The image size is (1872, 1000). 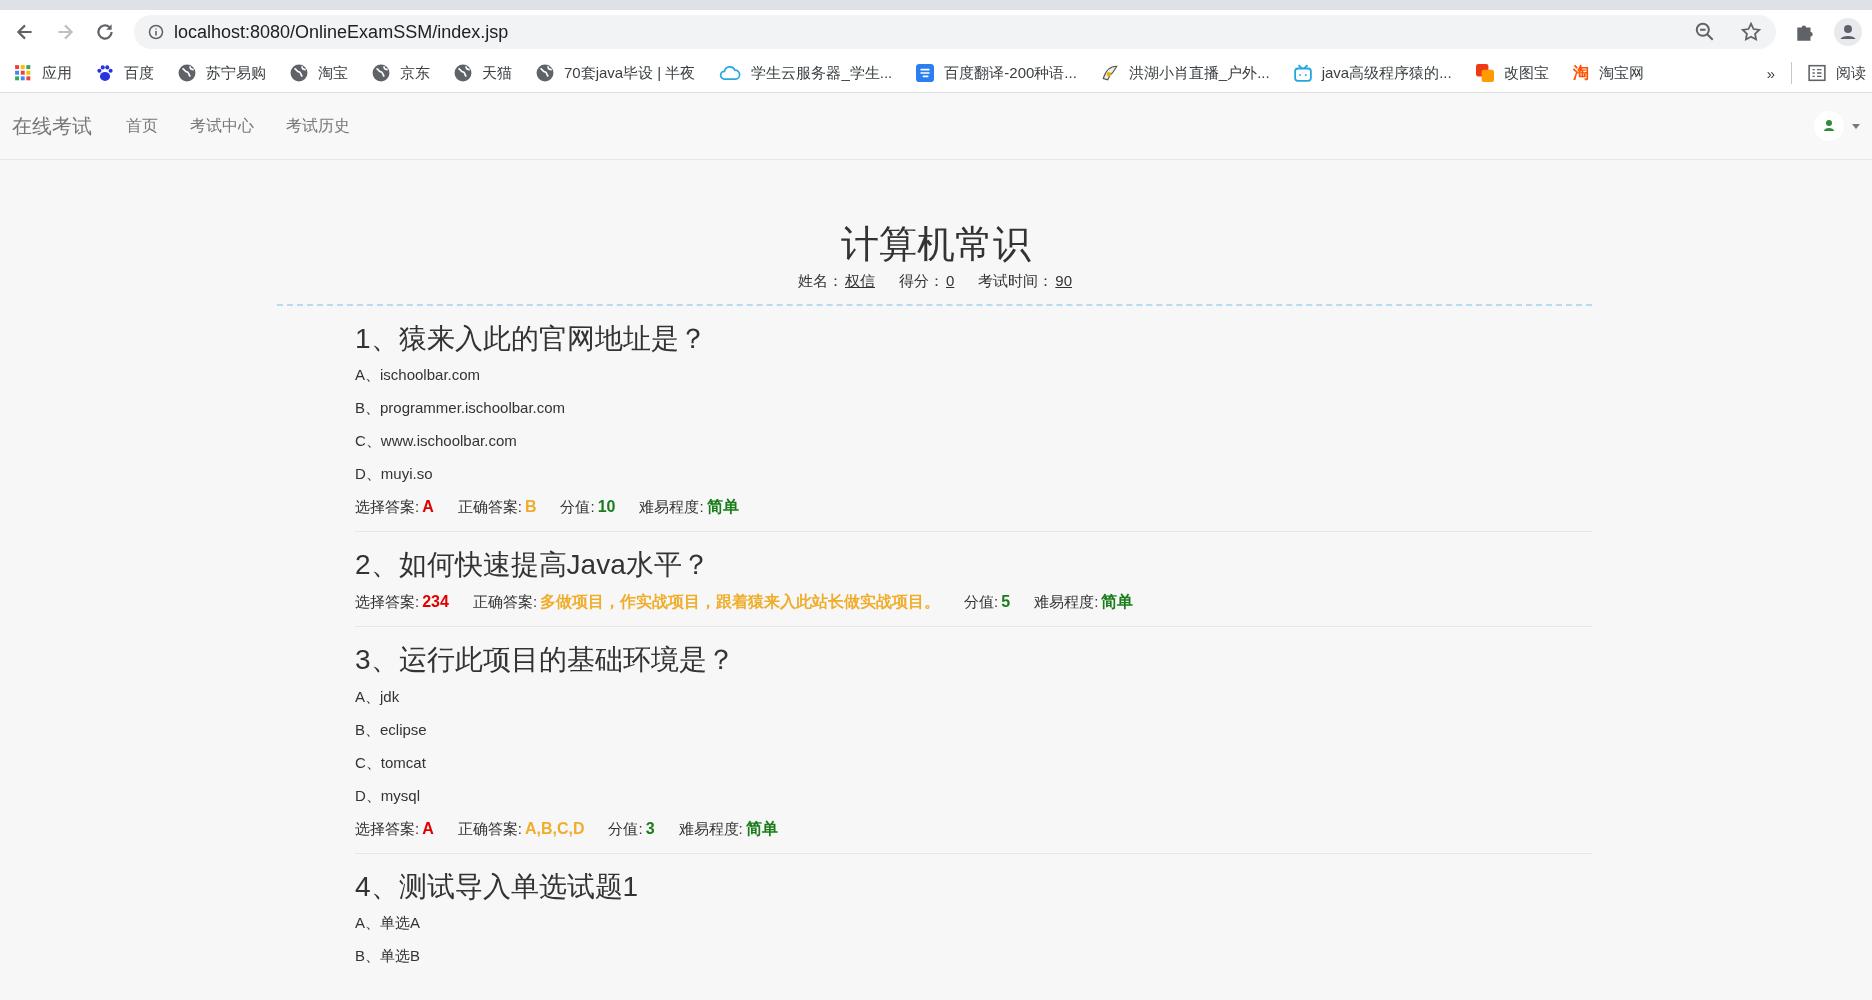 What do you see at coordinates (616, 73) in the screenshot?
I see `bookmark-link: 70套java毕设 | 半夜` at bounding box center [616, 73].